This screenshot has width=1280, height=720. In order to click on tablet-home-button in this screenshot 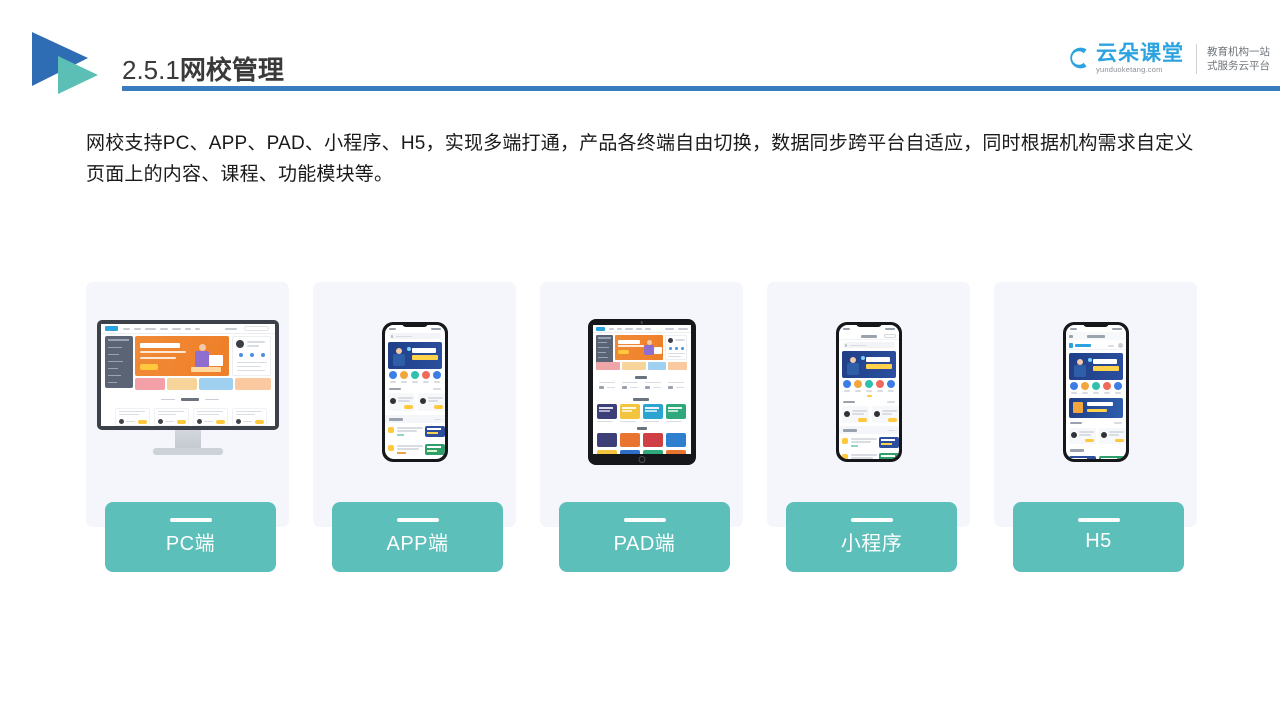, I will do `click(641, 459)`.